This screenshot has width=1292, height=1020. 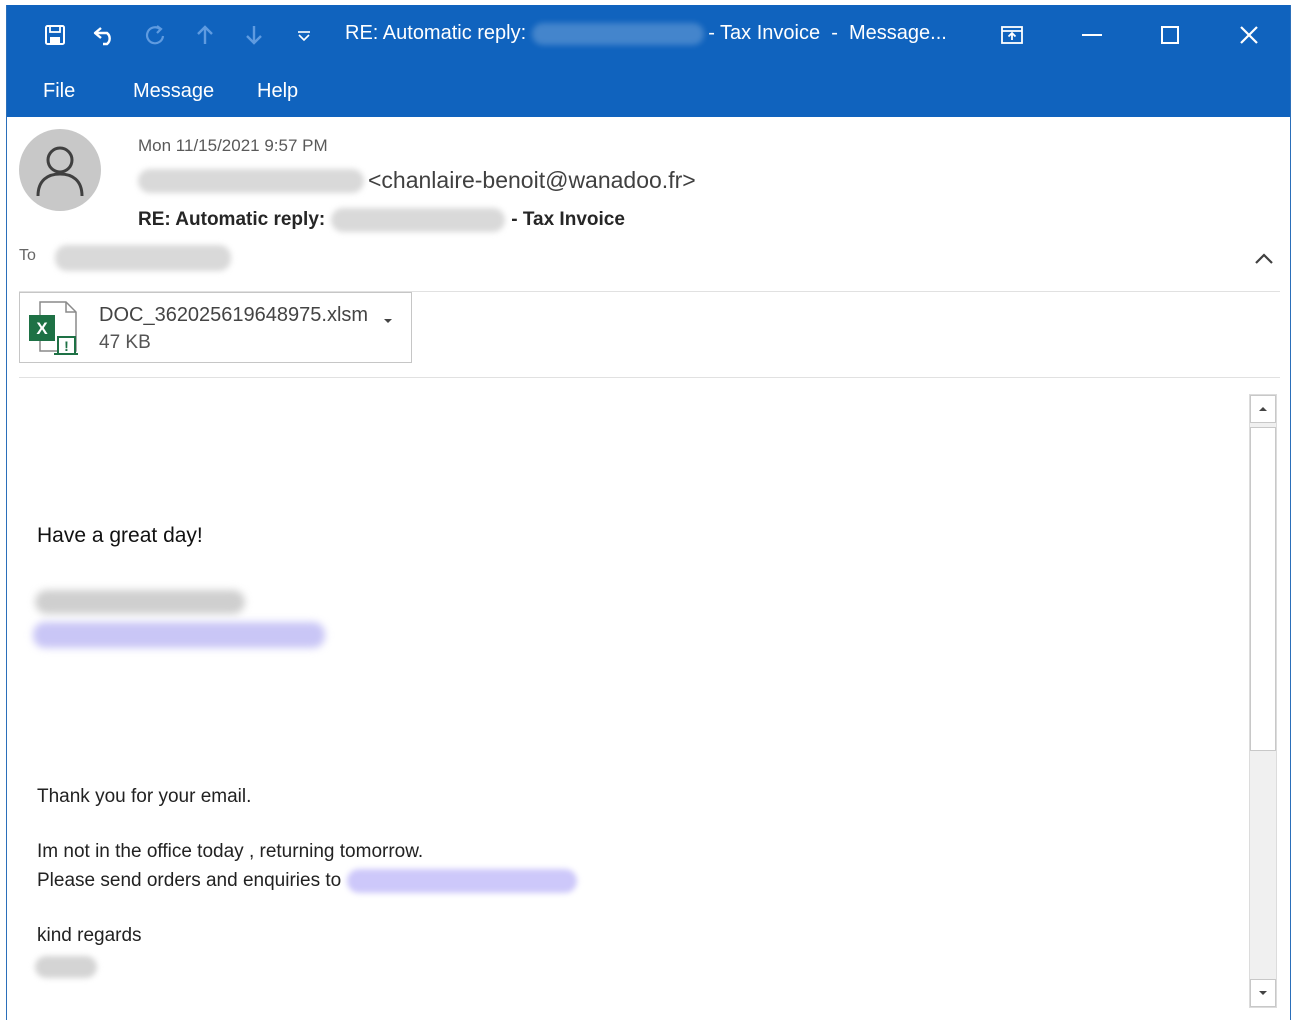 What do you see at coordinates (59, 91) in the screenshot?
I see `menu-file: File` at bounding box center [59, 91].